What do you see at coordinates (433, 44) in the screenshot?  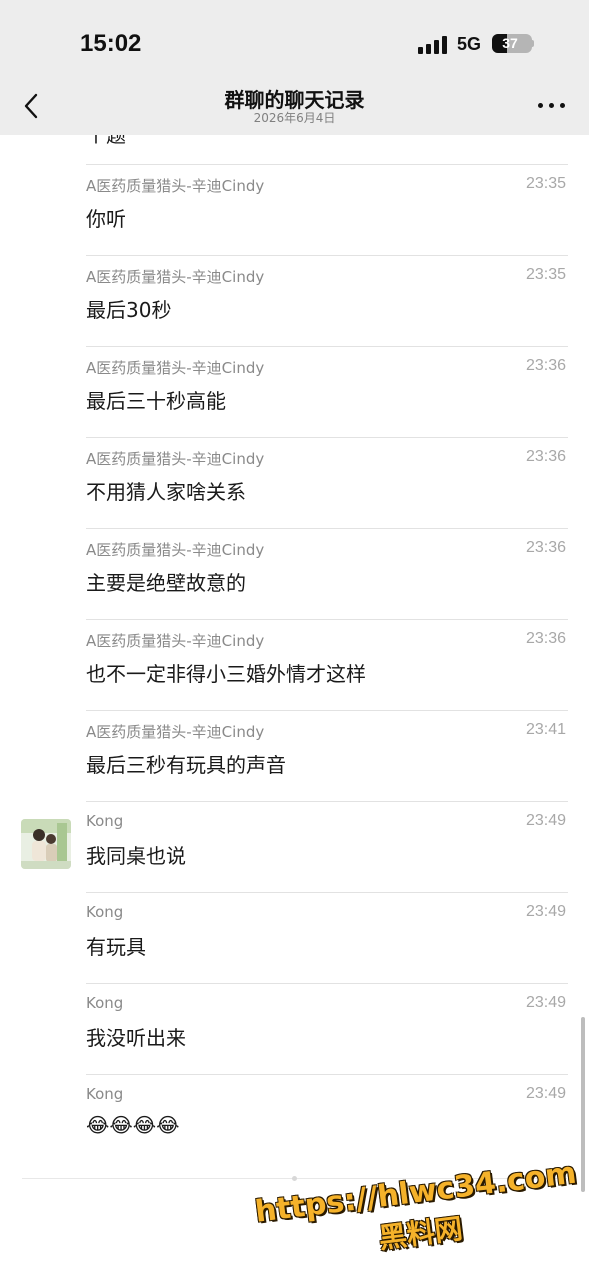 I see `cellular-signal-icon` at bounding box center [433, 44].